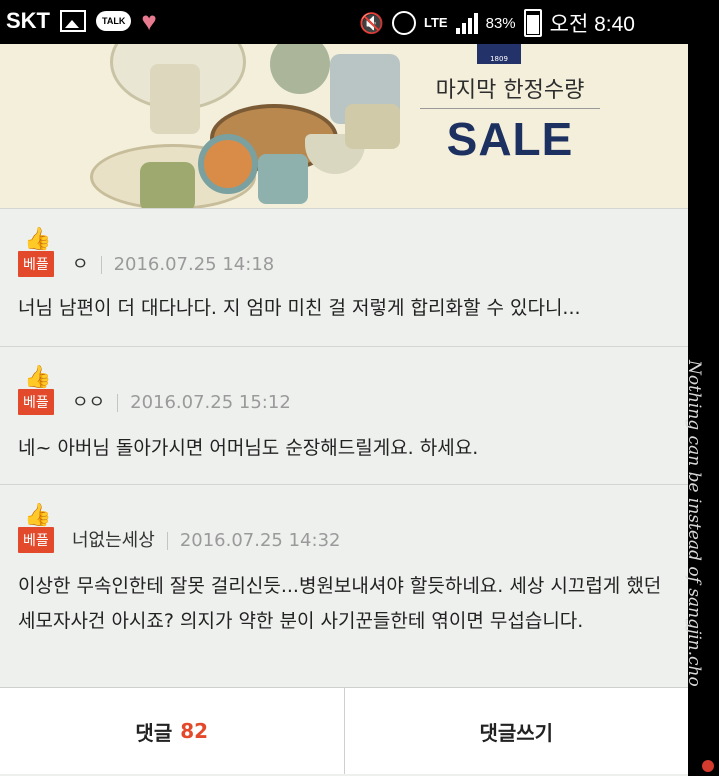 This screenshot has height=776, width=719. Describe the element at coordinates (194, 731) in the screenshot. I see `comments-count: 82` at that location.